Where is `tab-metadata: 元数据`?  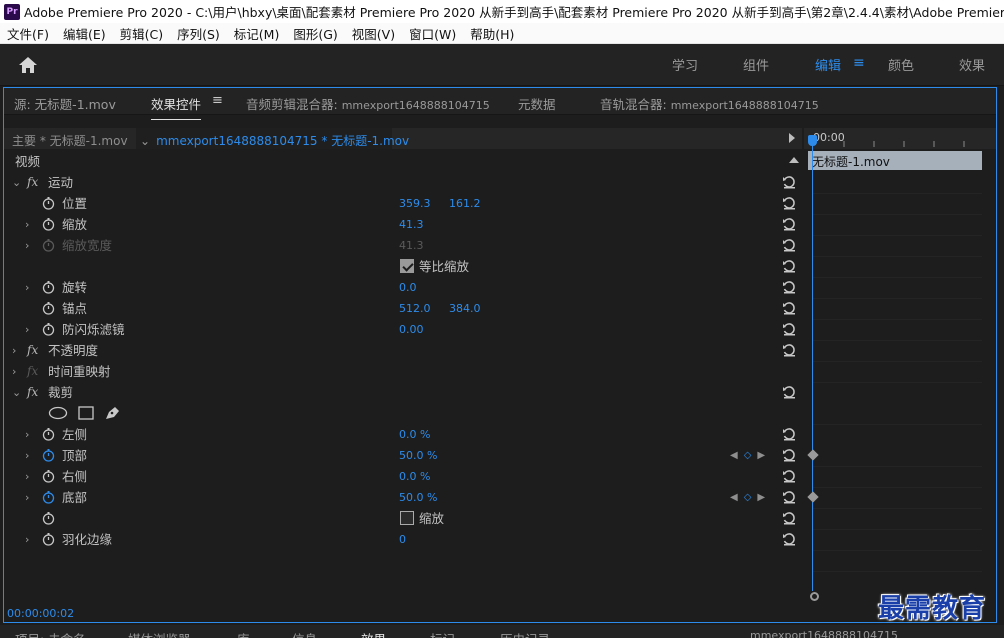 tab-metadata: 元数据 is located at coordinates (537, 103).